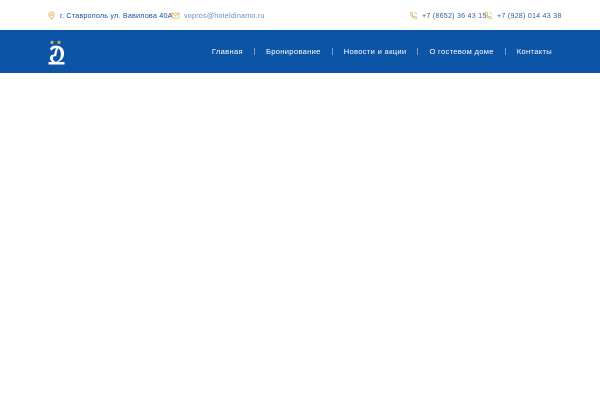 The image size is (600, 400). What do you see at coordinates (454, 15) in the screenshot?
I see `phone1-link: +7 (8652) 36 43 15` at bounding box center [454, 15].